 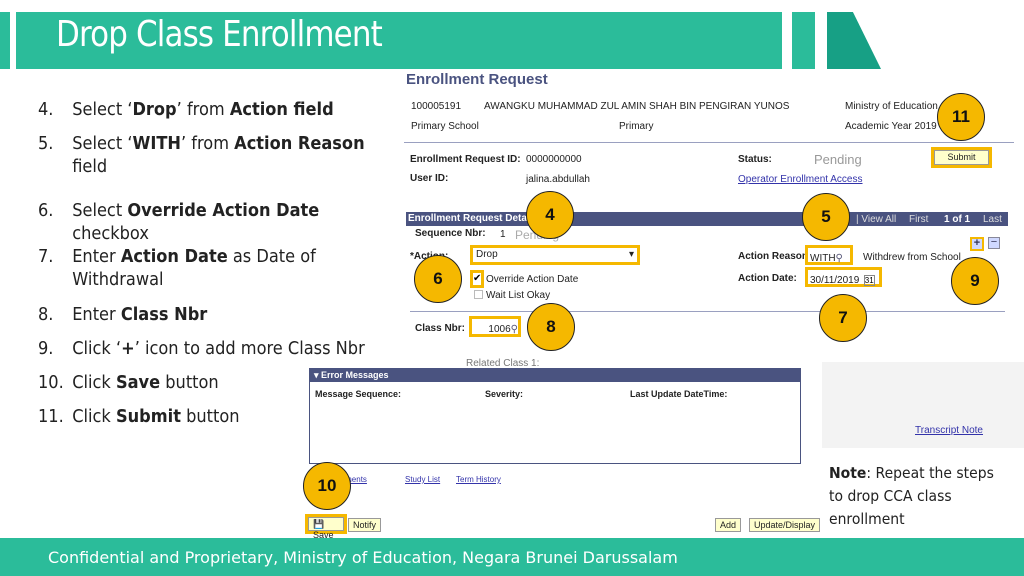 I want to click on operator-enrollment-link: Operator Enrollment Access, so click(x=800, y=179).